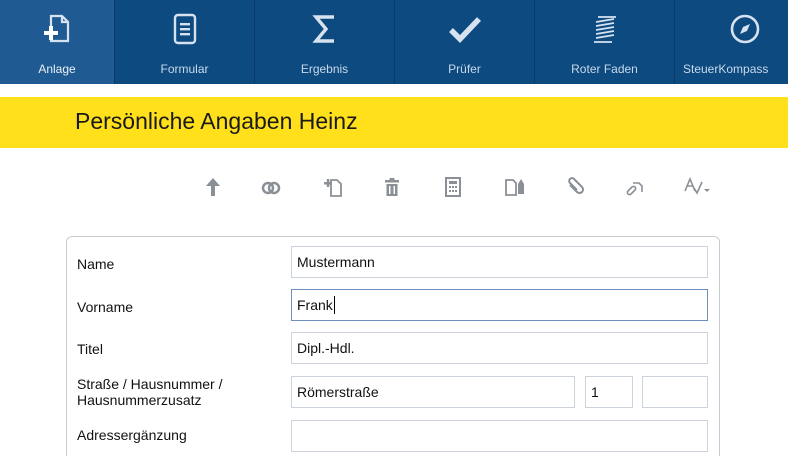 This screenshot has width=788, height=456. What do you see at coordinates (499, 436) in the screenshot?
I see `adressergaenzung-input` at bounding box center [499, 436].